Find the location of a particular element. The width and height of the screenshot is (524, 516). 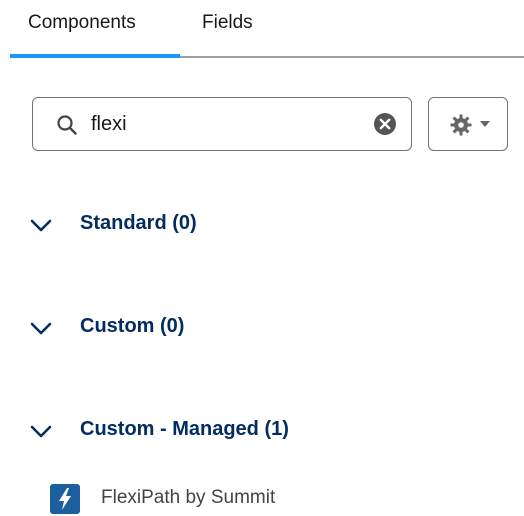

lightning-bolt-icon is located at coordinates (65, 499).